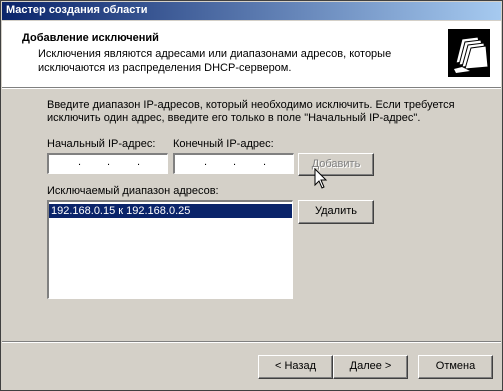  What do you see at coordinates (295, 367) in the screenshot?
I see `back-button: < Назад` at bounding box center [295, 367].